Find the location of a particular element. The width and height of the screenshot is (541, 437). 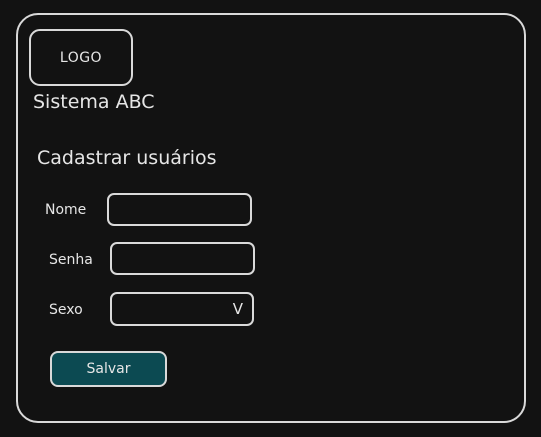

nome-input is located at coordinates (179, 209).